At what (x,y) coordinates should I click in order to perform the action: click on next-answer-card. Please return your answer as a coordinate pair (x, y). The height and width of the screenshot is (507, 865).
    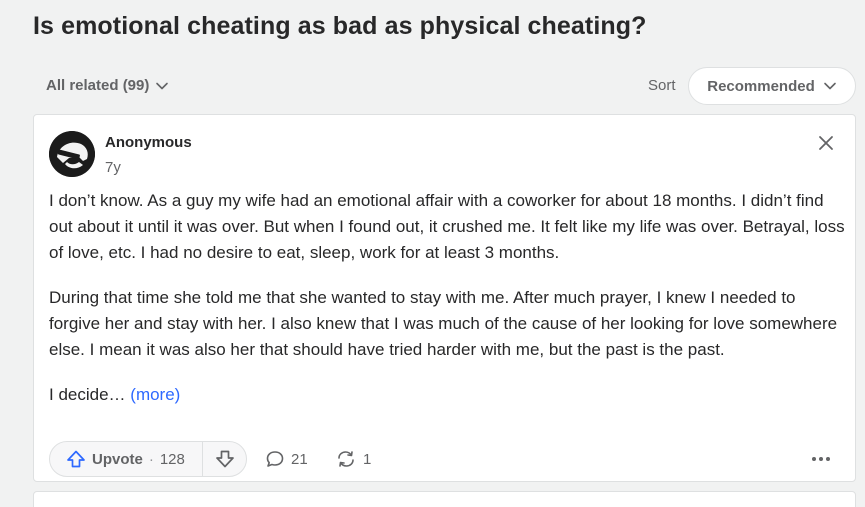
    Looking at the image, I should click on (444, 499).